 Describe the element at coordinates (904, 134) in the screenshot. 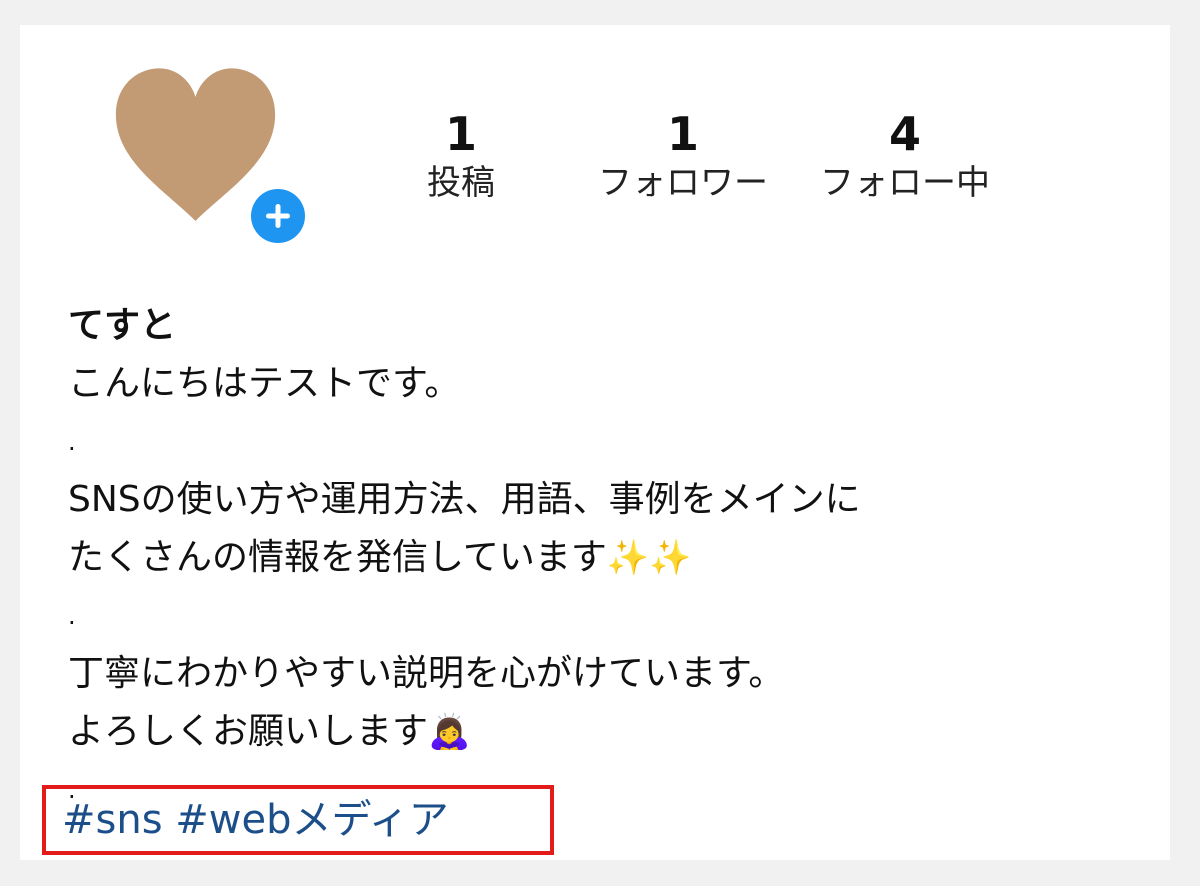

I see `following-count: 4` at that location.